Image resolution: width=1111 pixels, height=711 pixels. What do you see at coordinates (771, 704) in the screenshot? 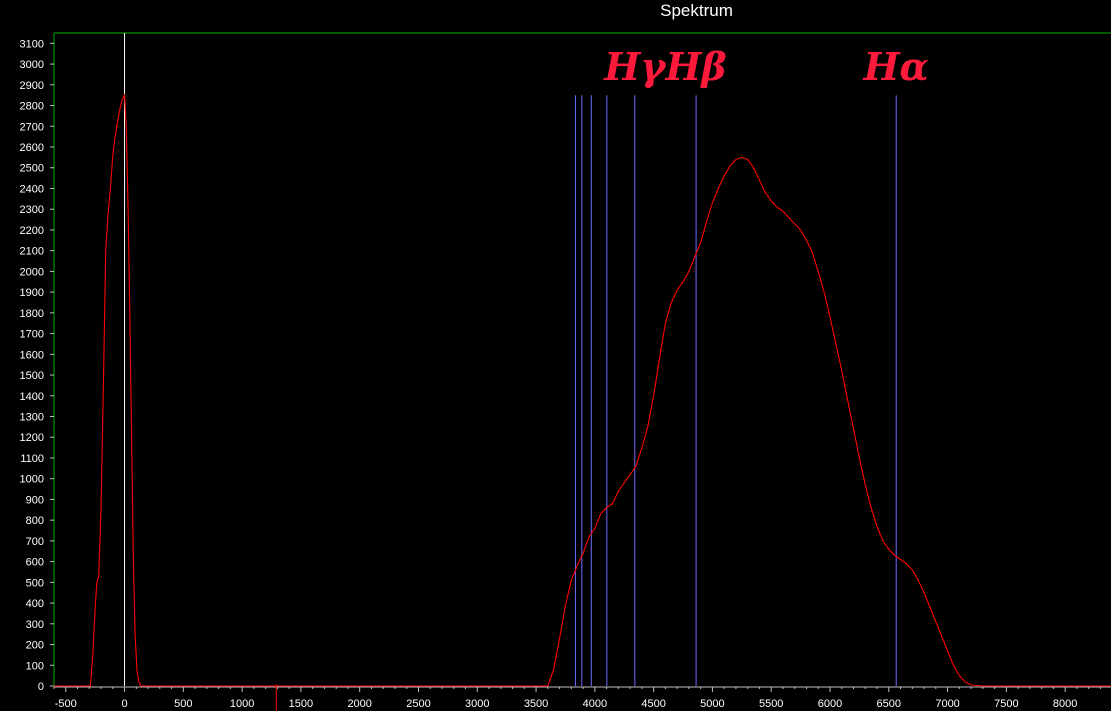
I see `x-tick-label: 5500` at bounding box center [771, 704].